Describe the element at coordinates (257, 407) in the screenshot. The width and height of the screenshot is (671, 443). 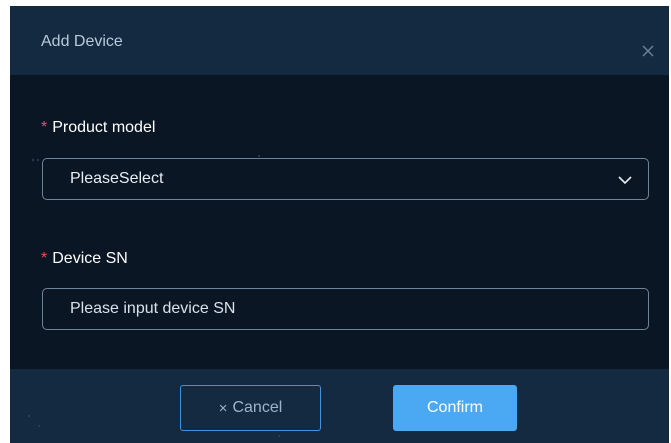
I see `cancel-button-label: Cancel` at that location.